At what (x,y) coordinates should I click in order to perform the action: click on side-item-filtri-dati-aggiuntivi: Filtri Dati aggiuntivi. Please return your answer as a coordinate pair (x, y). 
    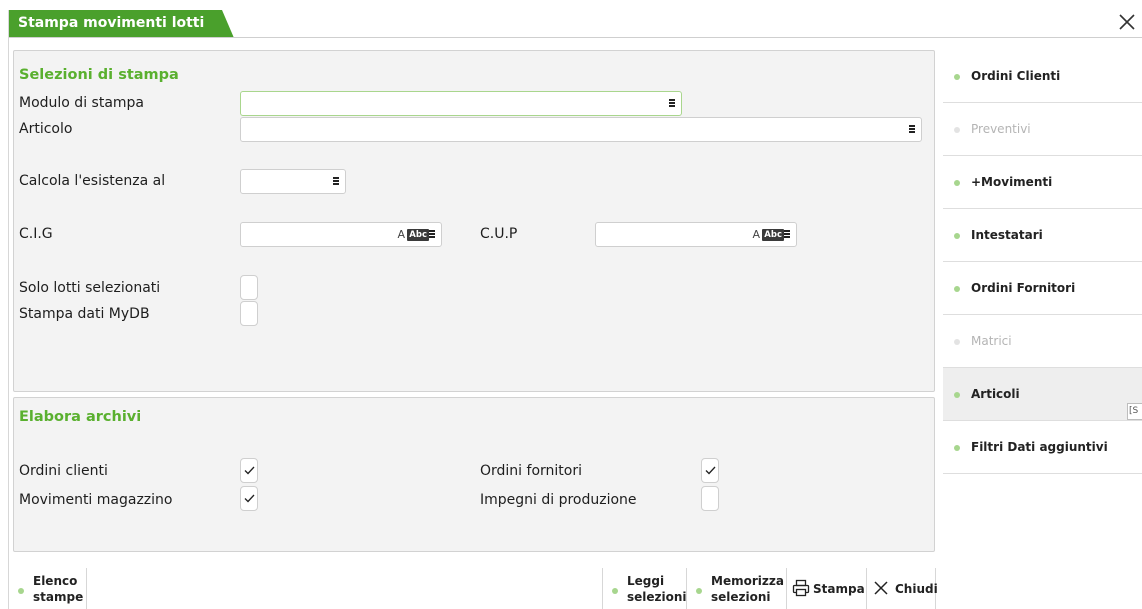
    Looking at the image, I should click on (1042, 447).